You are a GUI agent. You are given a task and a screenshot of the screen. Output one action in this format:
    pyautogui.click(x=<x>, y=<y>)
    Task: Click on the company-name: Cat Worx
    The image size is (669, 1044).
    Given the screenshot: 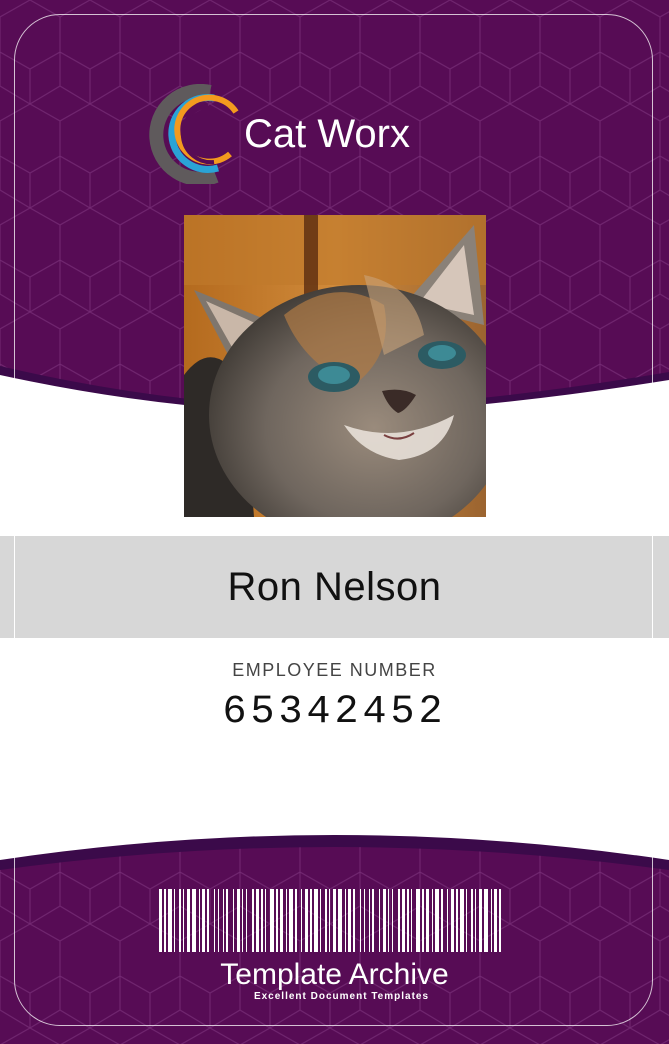 What is the action you would take?
    pyautogui.click(x=327, y=134)
    